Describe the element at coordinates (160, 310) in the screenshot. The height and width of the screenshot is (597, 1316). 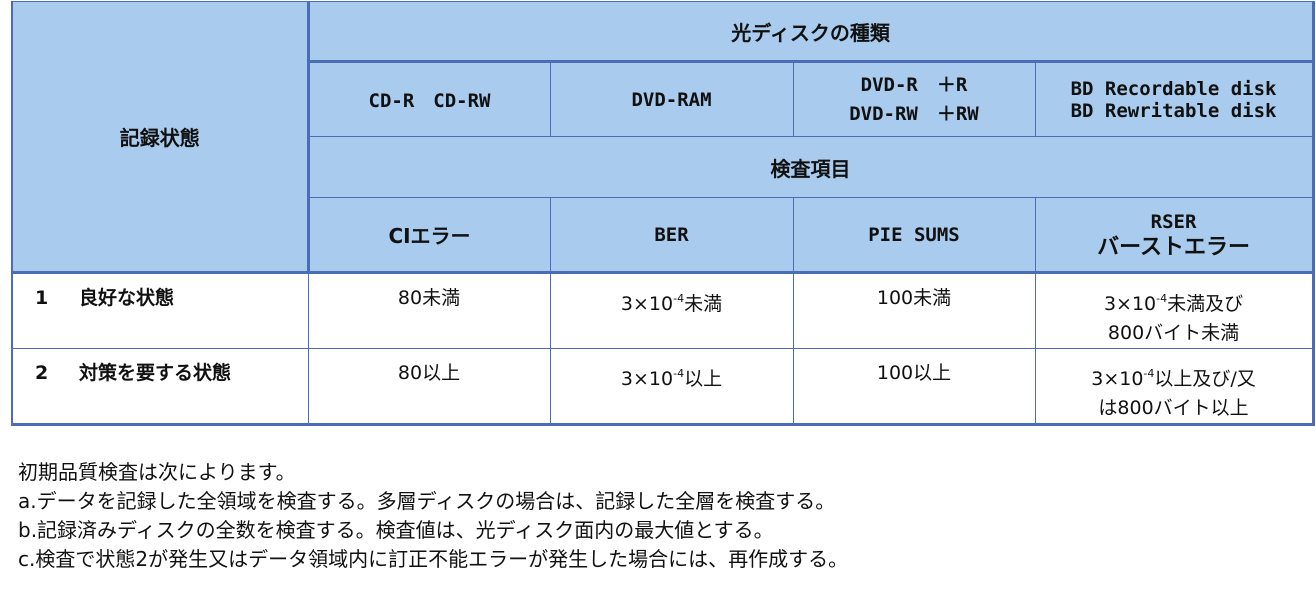
I see `row-state-good: 1 良好な状態` at that location.